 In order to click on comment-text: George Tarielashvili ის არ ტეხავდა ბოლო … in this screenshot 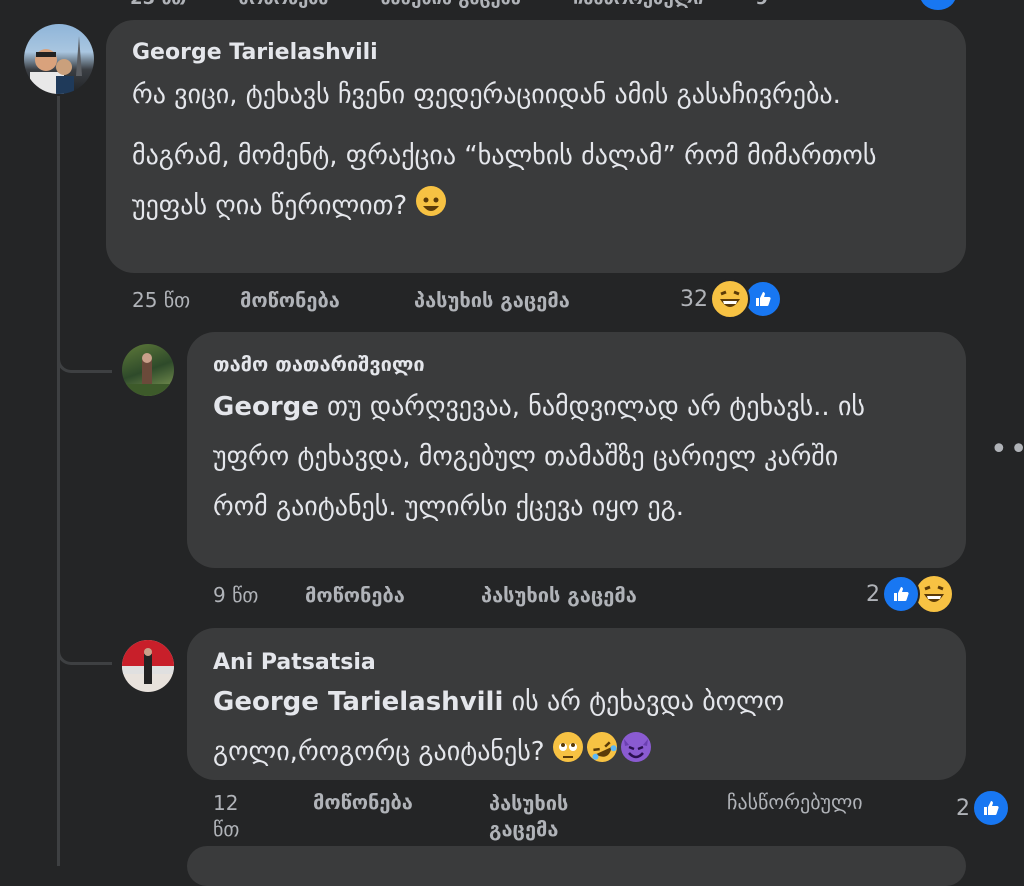, I will do `click(543, 727)`.